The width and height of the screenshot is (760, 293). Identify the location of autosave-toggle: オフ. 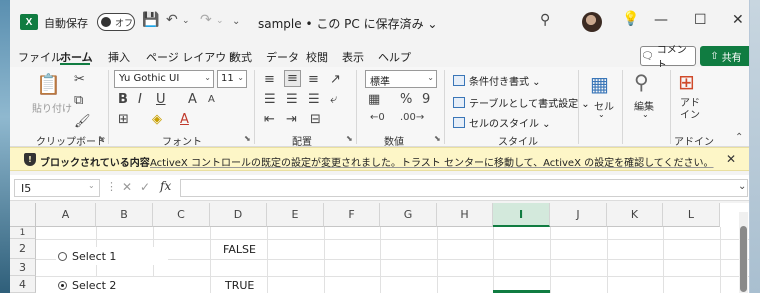
(116, 22).